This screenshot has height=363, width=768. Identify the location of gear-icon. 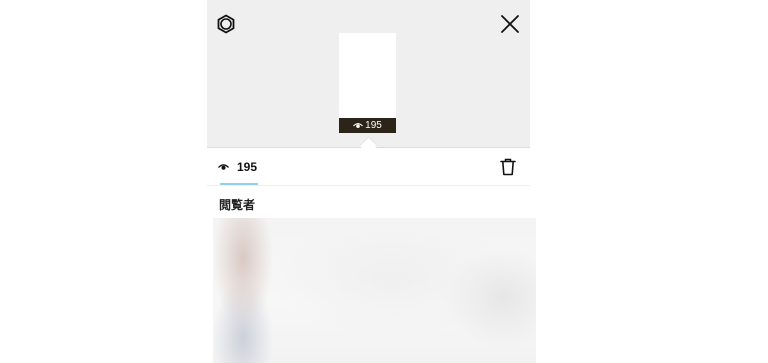
(226, 24).